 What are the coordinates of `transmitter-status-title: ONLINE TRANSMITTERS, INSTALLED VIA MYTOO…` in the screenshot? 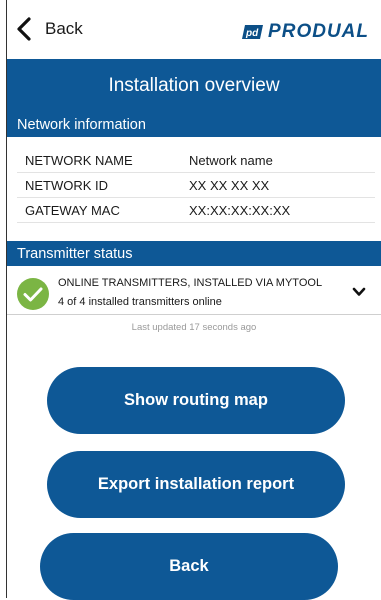 It's located at (190, 283).